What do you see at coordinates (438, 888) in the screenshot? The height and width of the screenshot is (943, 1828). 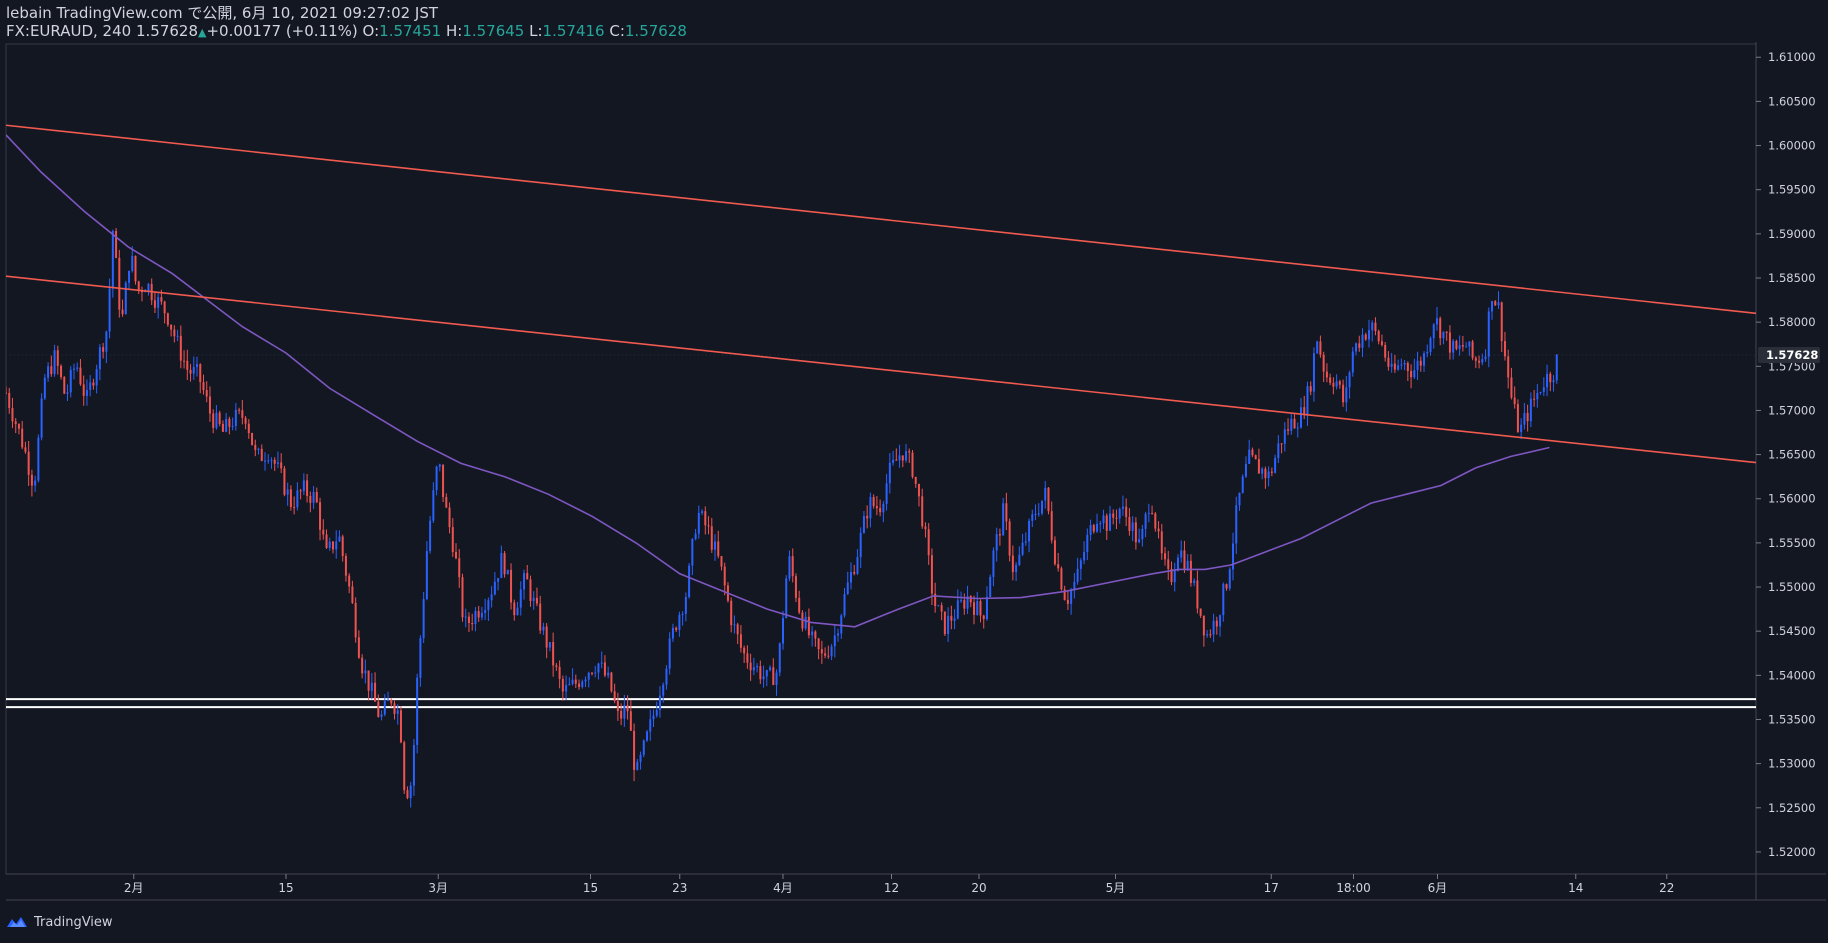 I see `x-tick-label: 3月` at bounding box center [438, 888].